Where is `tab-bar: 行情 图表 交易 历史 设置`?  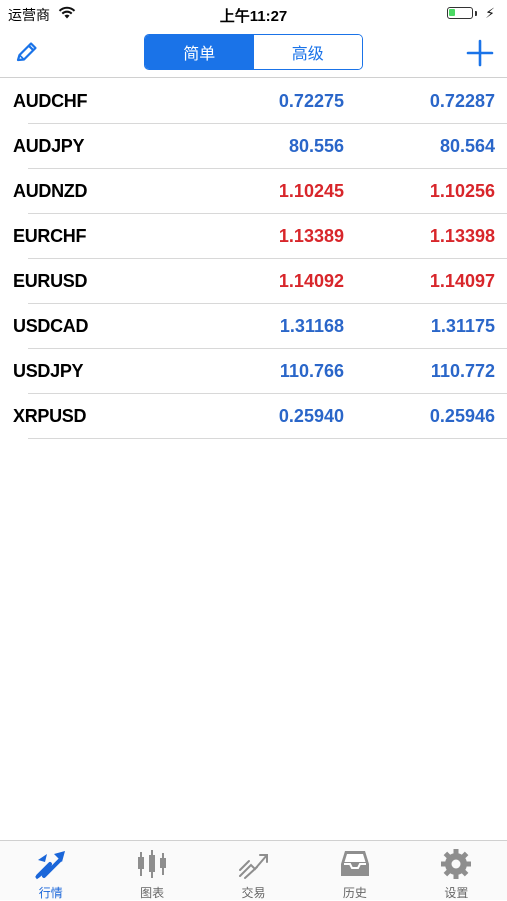
tab-bar: 行情 图表 交易 历史 设置 is located at coordinates (253, 870).